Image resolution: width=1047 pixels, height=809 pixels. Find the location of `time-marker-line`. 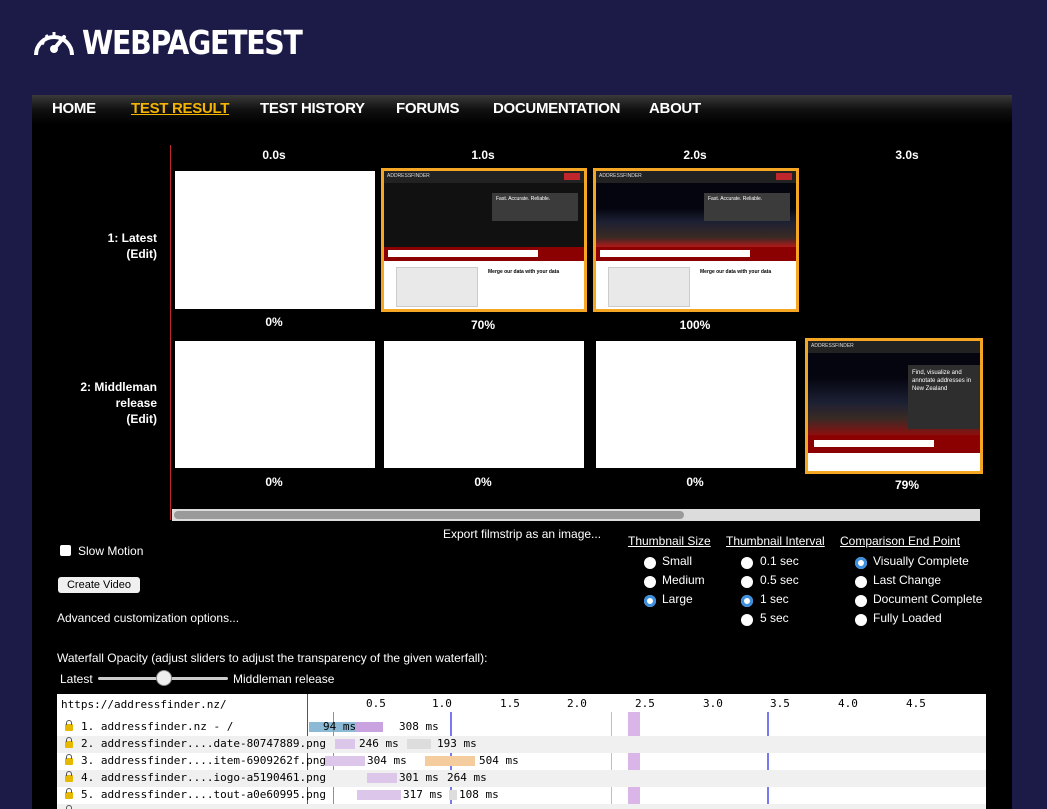

time-marker-line is located at coordinates (170, 332).